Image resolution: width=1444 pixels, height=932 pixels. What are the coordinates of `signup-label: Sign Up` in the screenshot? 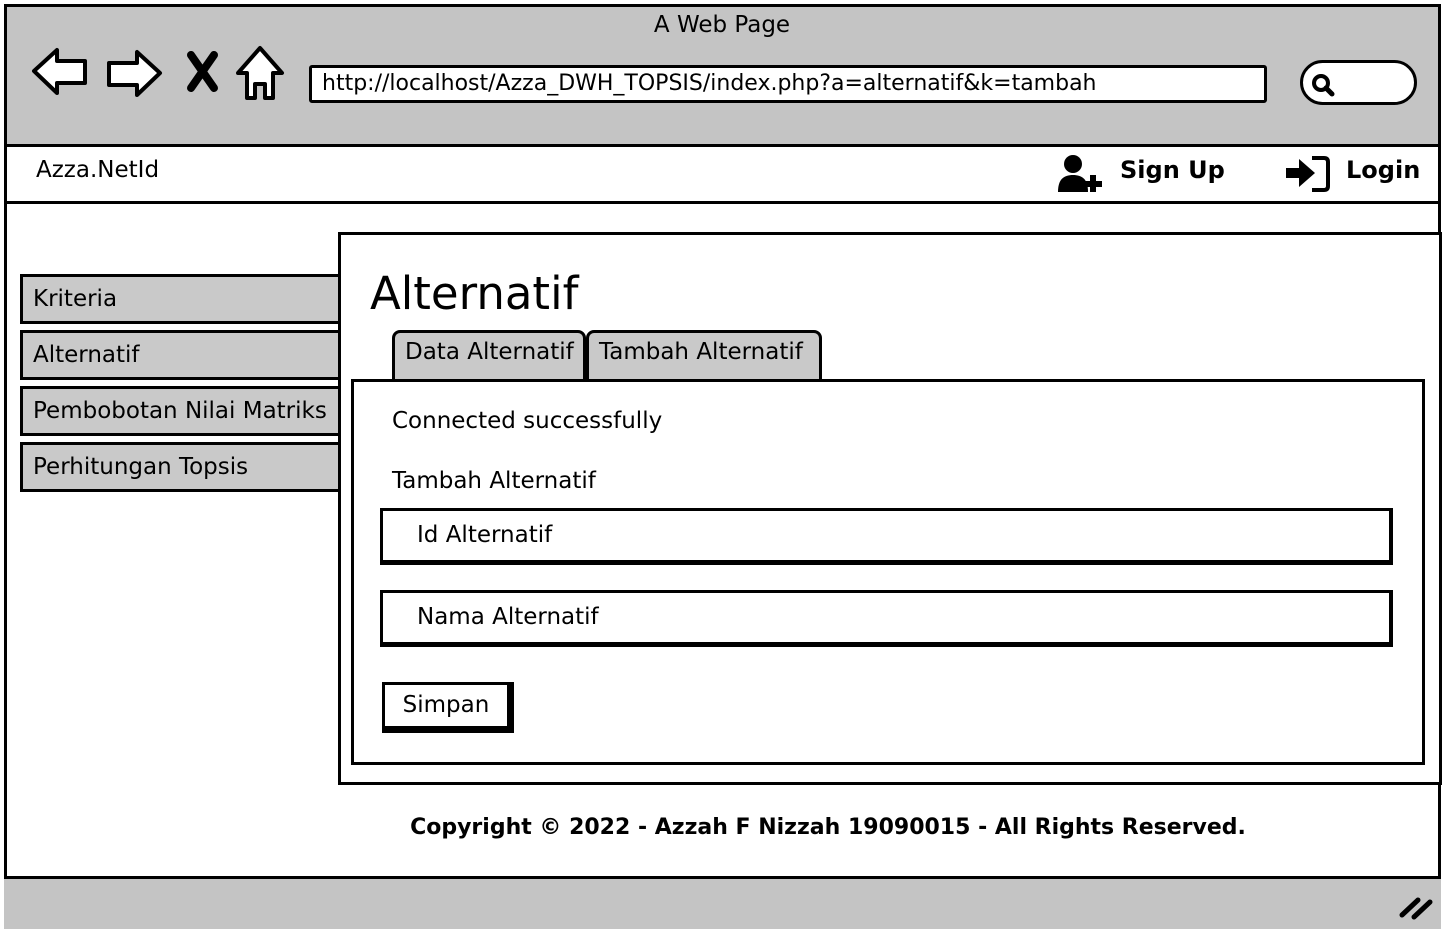 It's located at (1172, 170).